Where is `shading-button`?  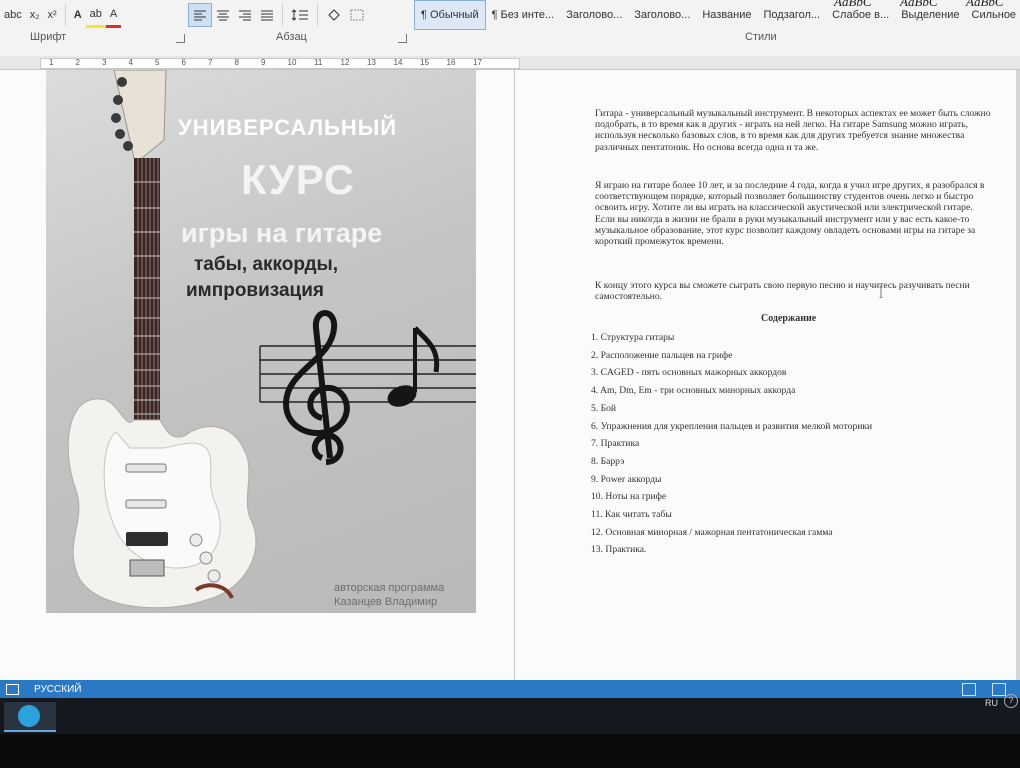 shading-button is located at coordinates (334, 15).